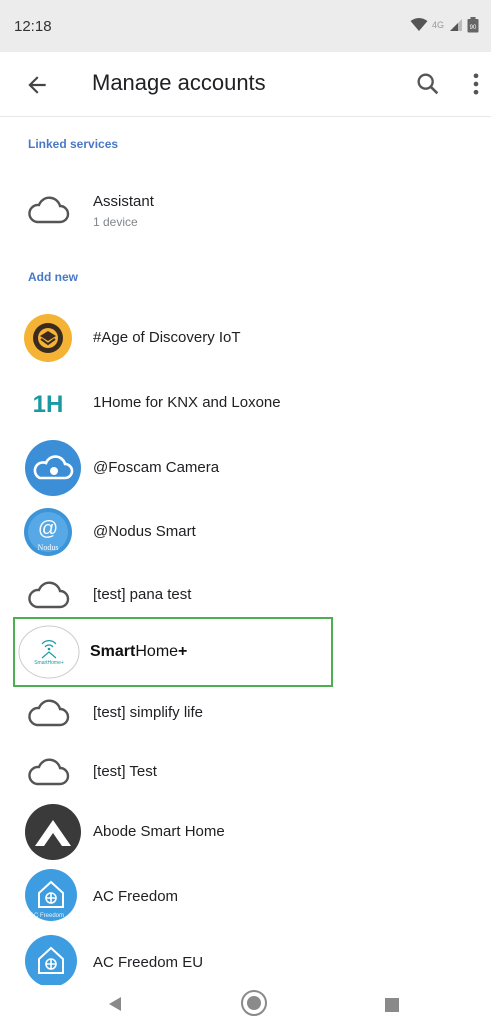 This screenshot has height=1017, width=491. What do you see at coordinates (187, 402) in the screenshot?
I see `service-name: 1Home for KNX and Loxone` at bounding box center [187, 402].